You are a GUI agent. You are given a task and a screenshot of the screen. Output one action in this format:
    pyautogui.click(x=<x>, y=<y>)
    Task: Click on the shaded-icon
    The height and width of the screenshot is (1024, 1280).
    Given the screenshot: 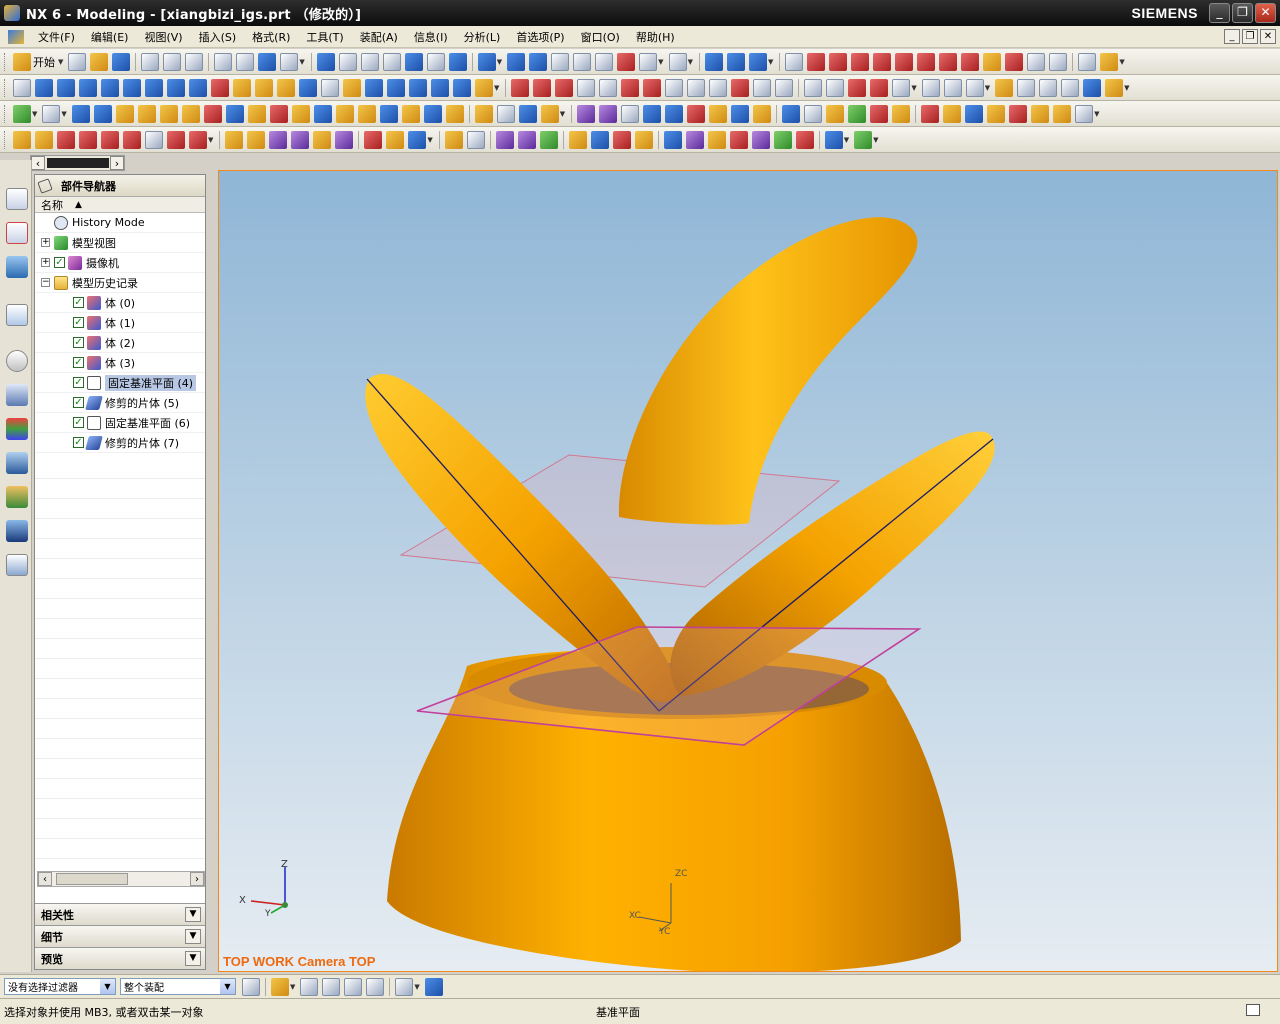 What is the action you would take?
    pyautogui.click(x=486, y=61)
    